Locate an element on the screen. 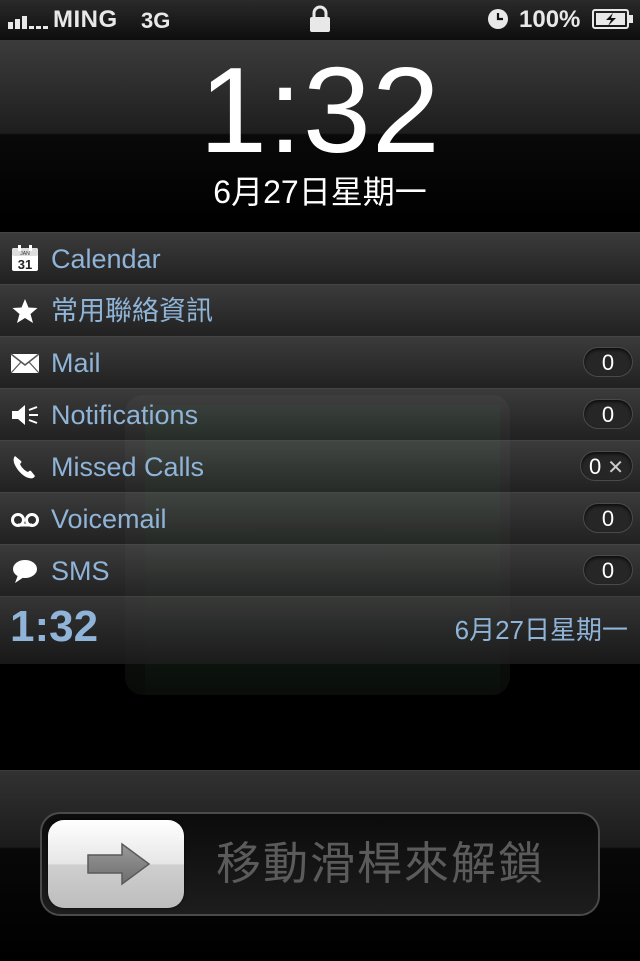 The width and height of the screenshot is (640, 961). calendar-icon-day: 31 is located at coordinates (25, 264).